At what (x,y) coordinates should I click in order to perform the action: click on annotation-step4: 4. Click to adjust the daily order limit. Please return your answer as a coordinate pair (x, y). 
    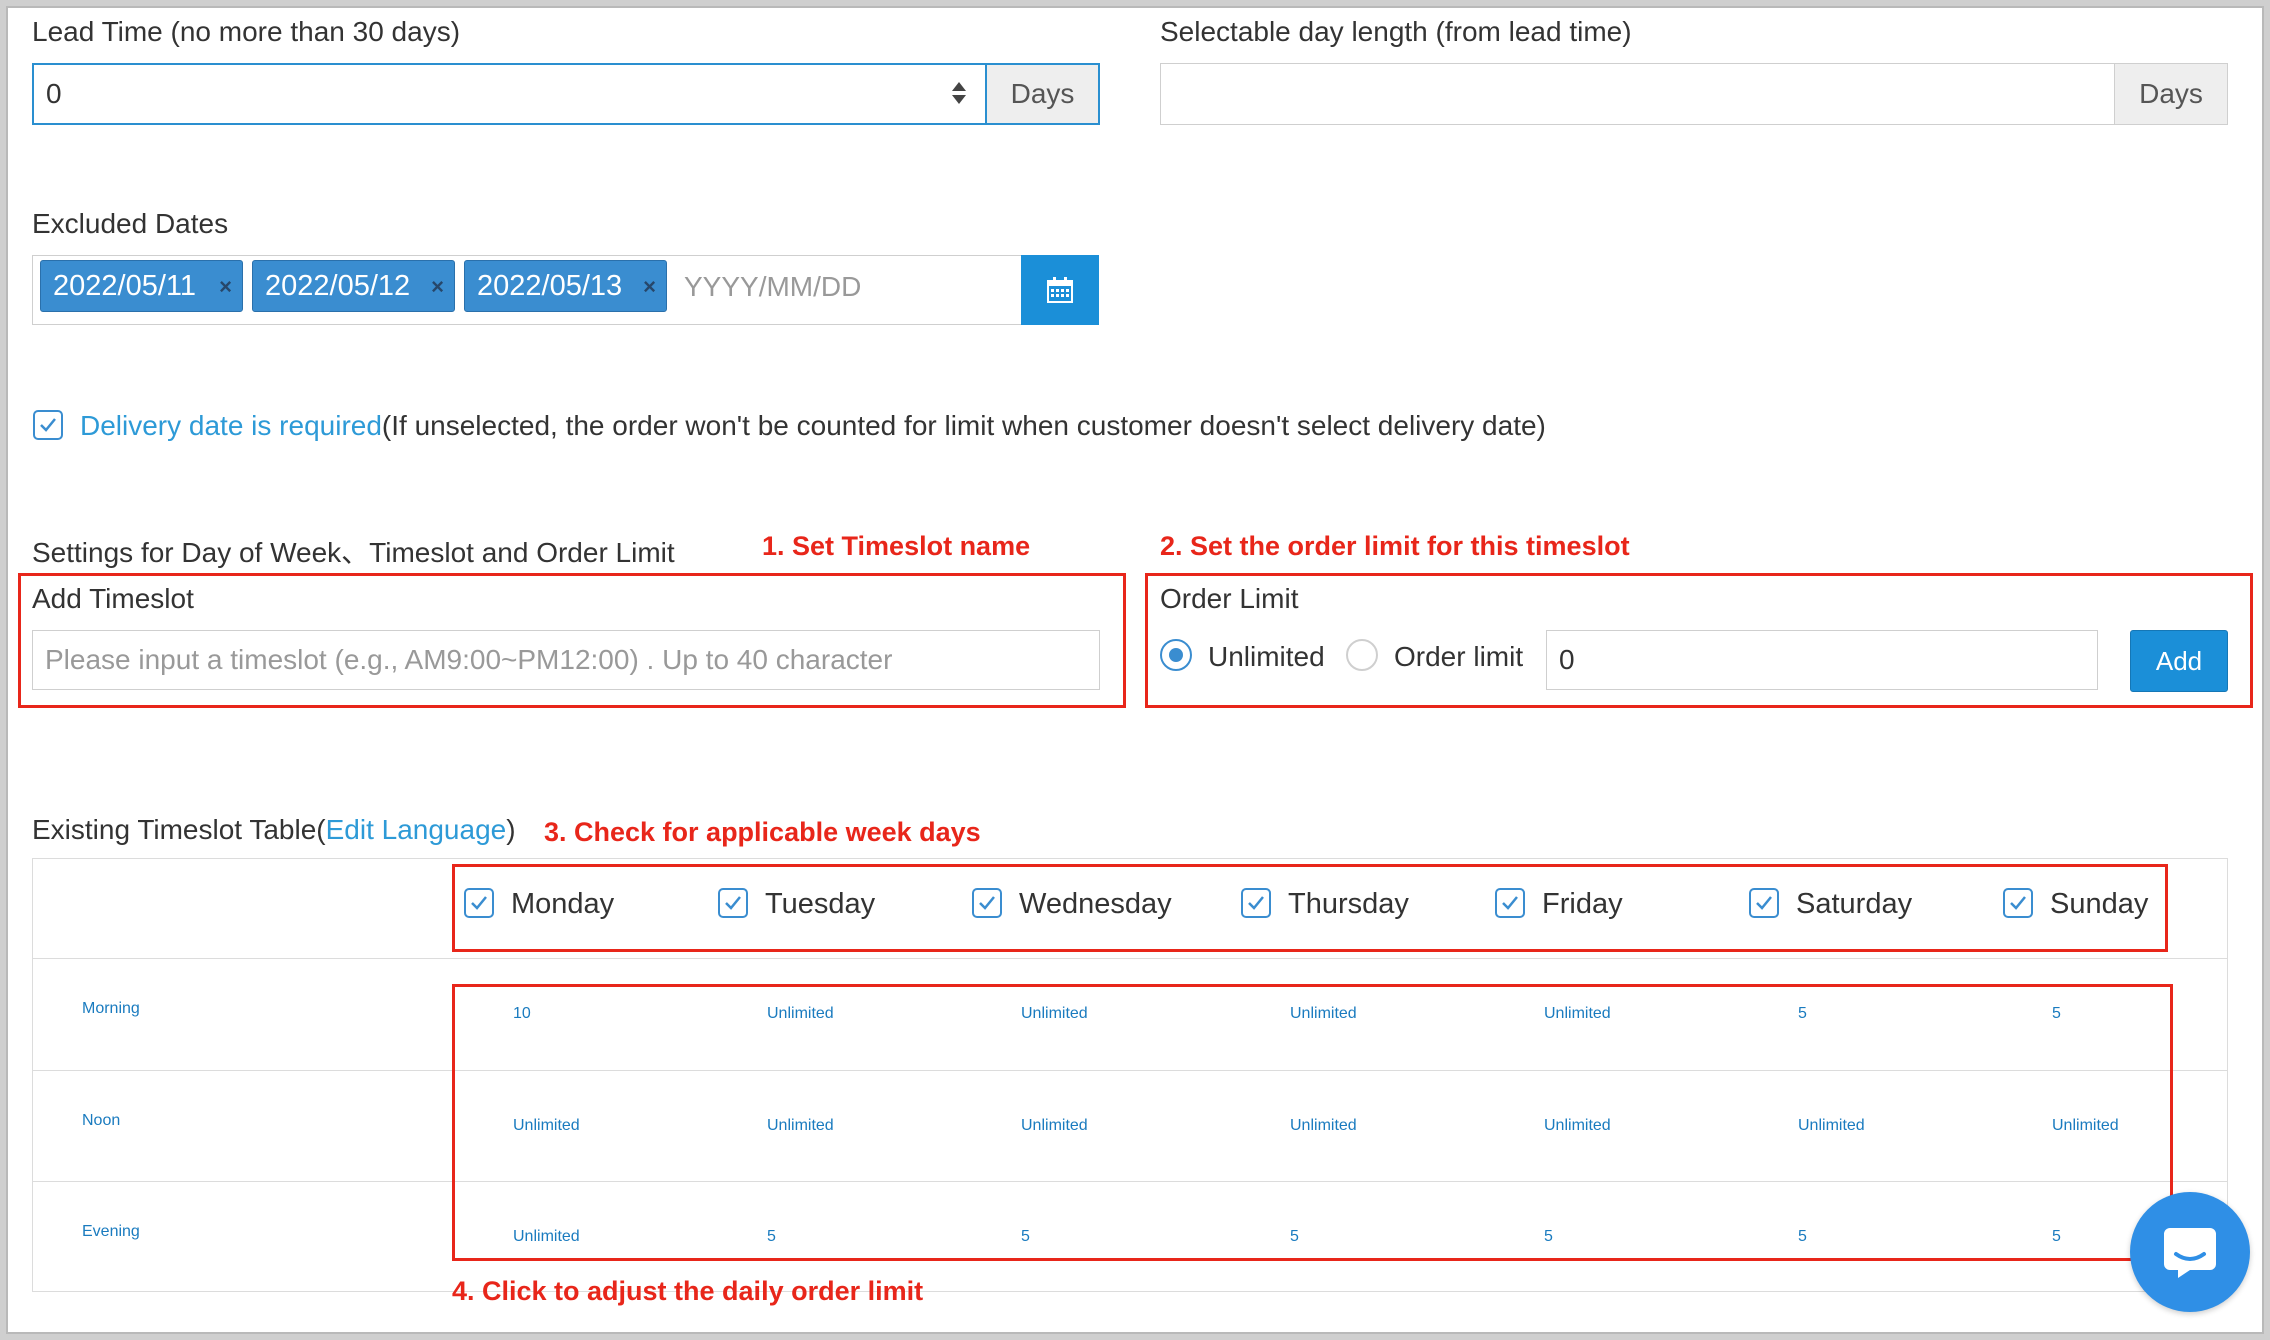
    Looking at the image, I should click on (688, 1291).